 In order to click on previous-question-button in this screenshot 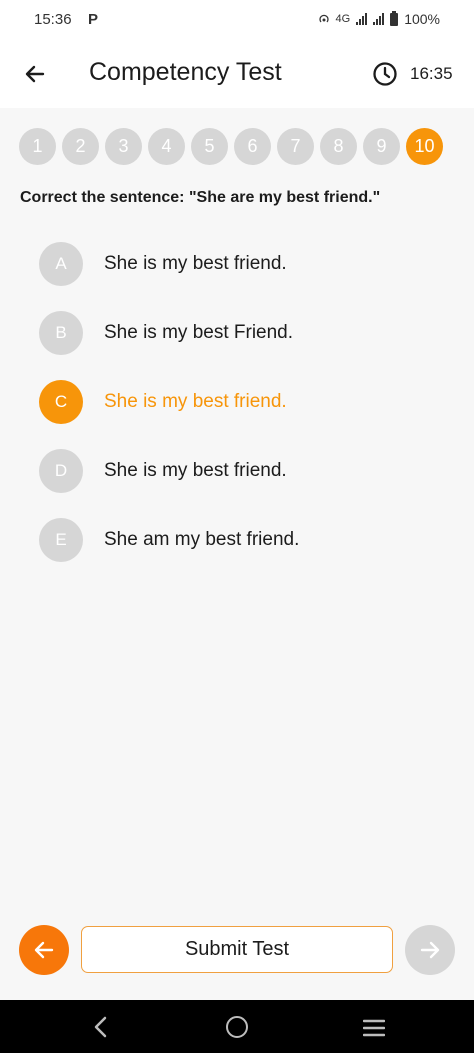, I will do `click(44, 950)`.